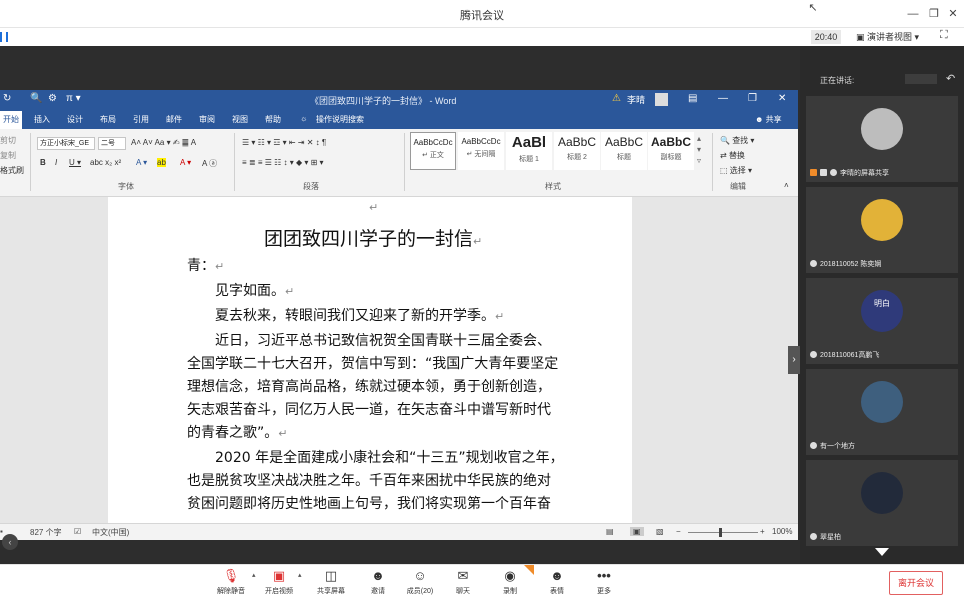  What do you see at coordinates (953, 14) in the screenshot?
I see `close-button: ✕` at bounding box center [953, 14].